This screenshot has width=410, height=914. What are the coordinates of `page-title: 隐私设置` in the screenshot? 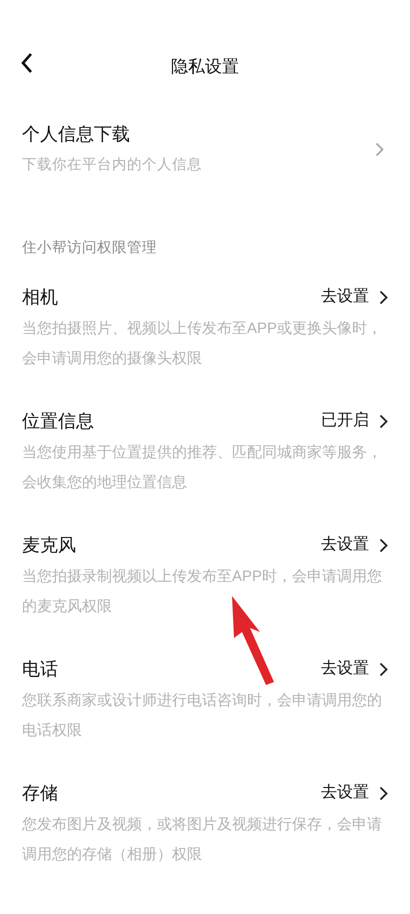 It's located at (205, 67).